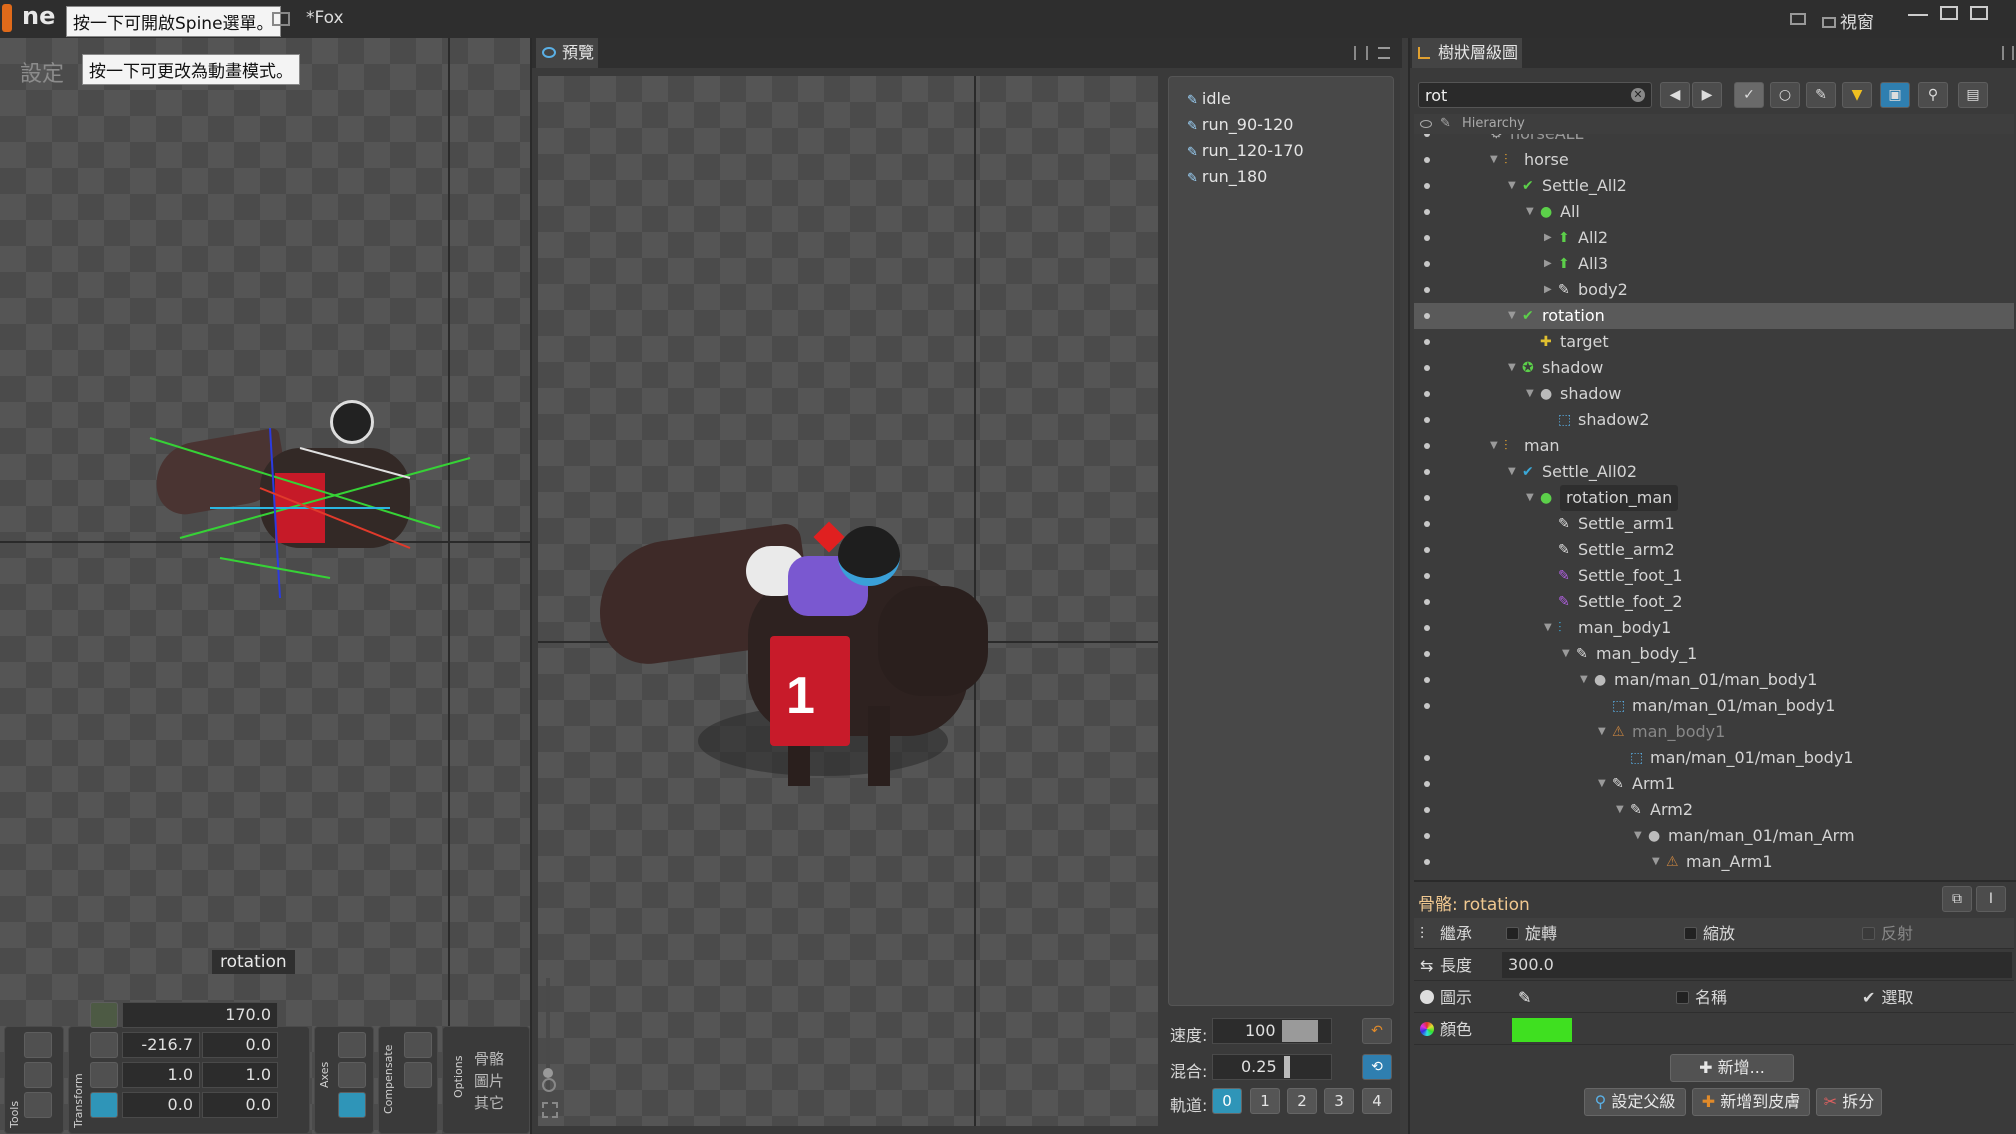 Image resolution: width=2016 pixels, height=1134 pixels. Describe the element at coordinates (489, 1058) in the screenshot. I see `option-bones: 骨骼` at that location.